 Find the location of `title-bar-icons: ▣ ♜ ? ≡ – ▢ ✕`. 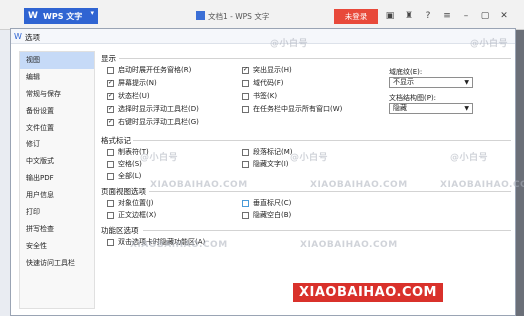

title-bar-icons: ▣ ♜ ? ≡ – ▢ ✕ is located at coordinates (447, 16).